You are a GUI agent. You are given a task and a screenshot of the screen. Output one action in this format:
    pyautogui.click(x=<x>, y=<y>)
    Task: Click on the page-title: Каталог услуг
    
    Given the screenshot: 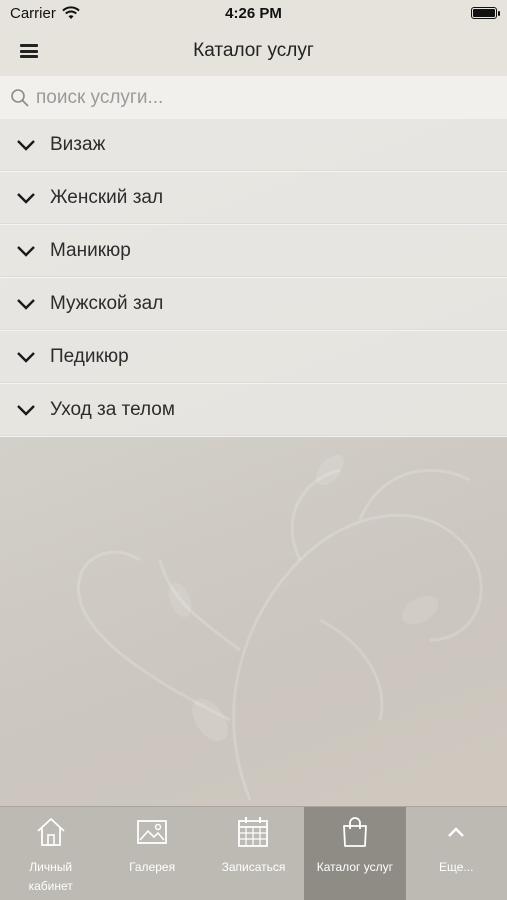 What is the action you would take?
    pyautogui.click(x=253, y=50)
    